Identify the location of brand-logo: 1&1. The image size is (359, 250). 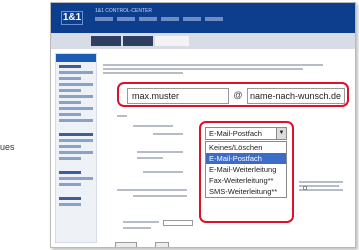
(72, 18).